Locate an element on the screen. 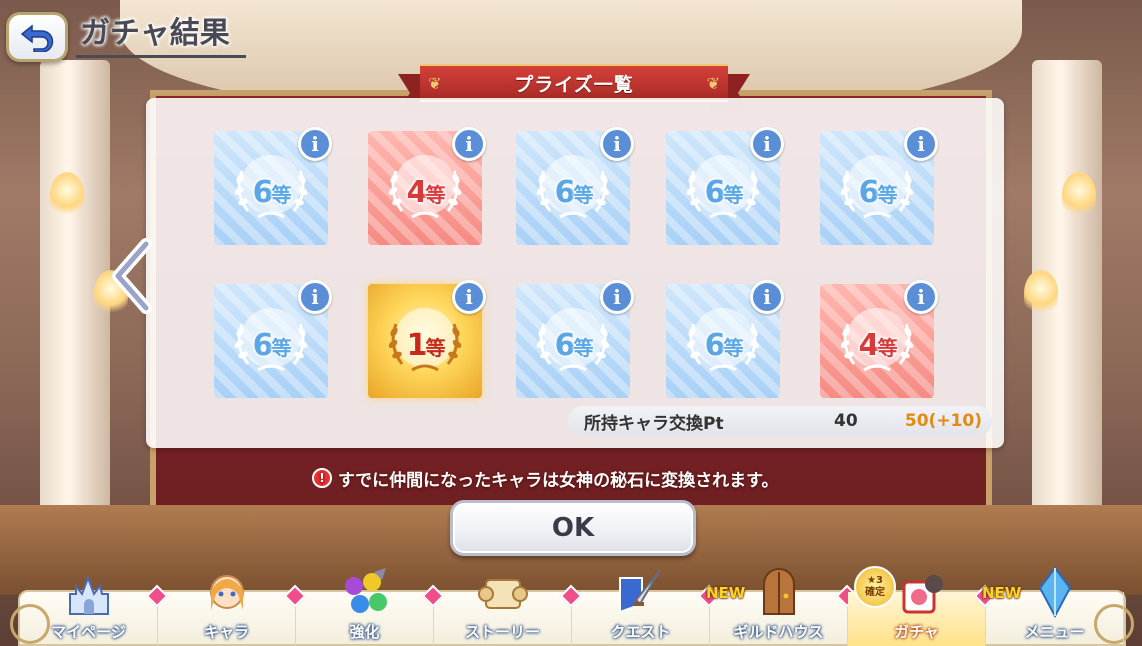 The height and width of the screenshot is (646, 1142). points-current: 40 is located at coordinates (846, 421).